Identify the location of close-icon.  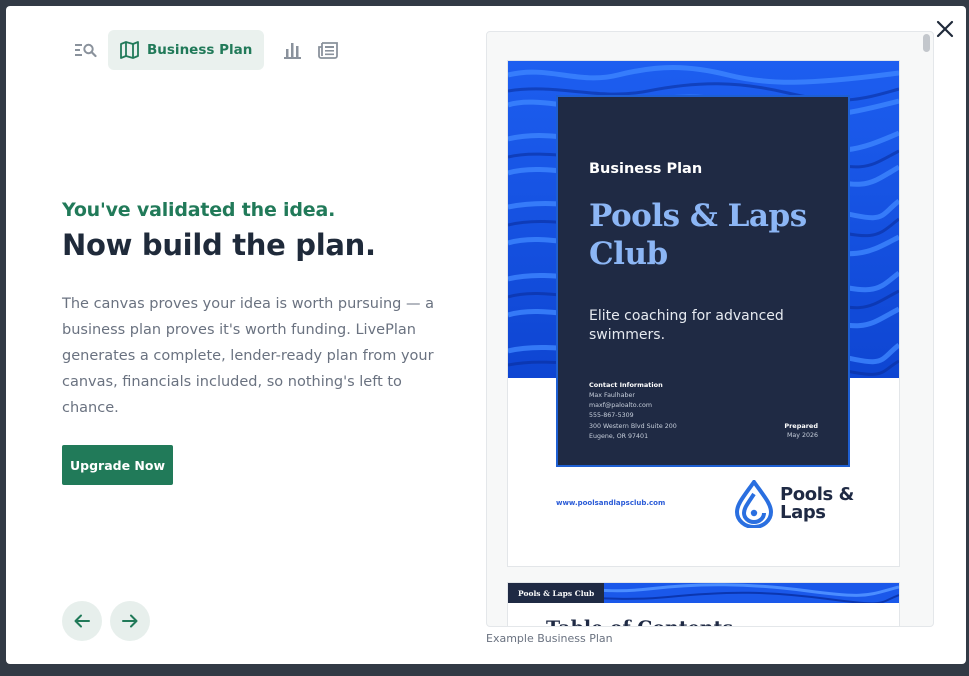
(945, 29).